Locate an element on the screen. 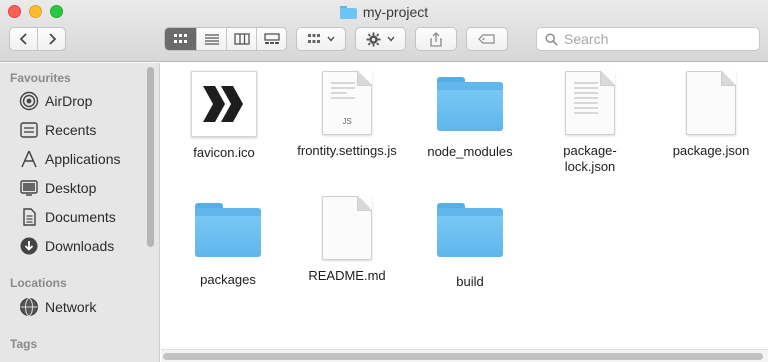 The height and width of the screenshot is (362, 768). search-input is located at coordinates (654, 39).